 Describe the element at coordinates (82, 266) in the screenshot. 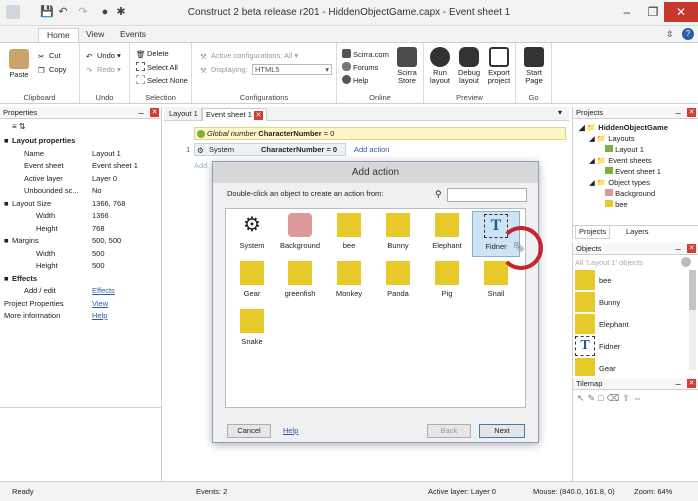

I see `prop-margins-height: Height 500` at that location.